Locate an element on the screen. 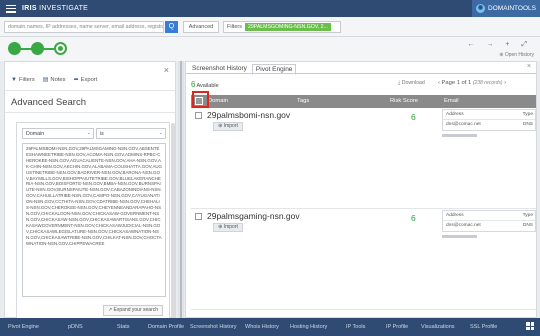  filters-label: Filters is located at coordinates (234, 27).